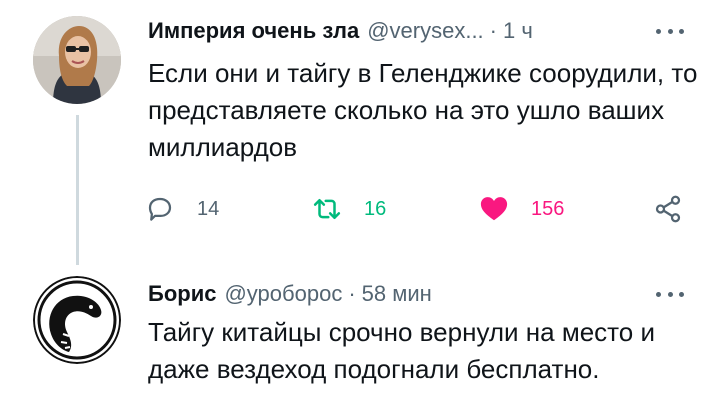  I want to click on thread-line, so click(77, 190).